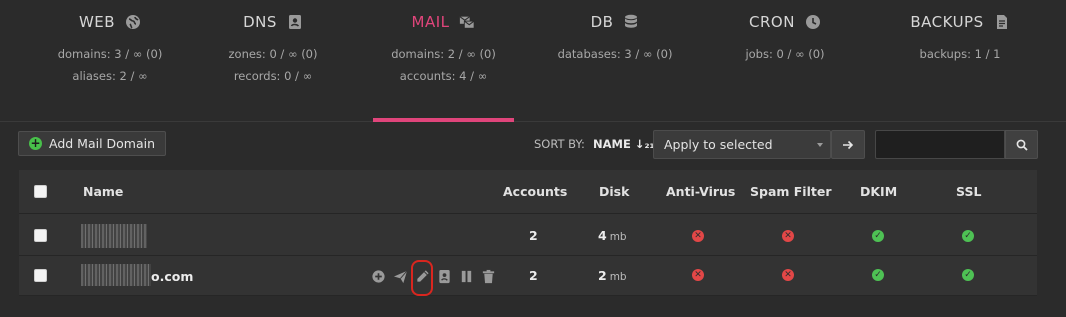  What do you see at coordinates (378, 276) in the screenshot?
I see `add-icon` at bounding box center [378, 276].